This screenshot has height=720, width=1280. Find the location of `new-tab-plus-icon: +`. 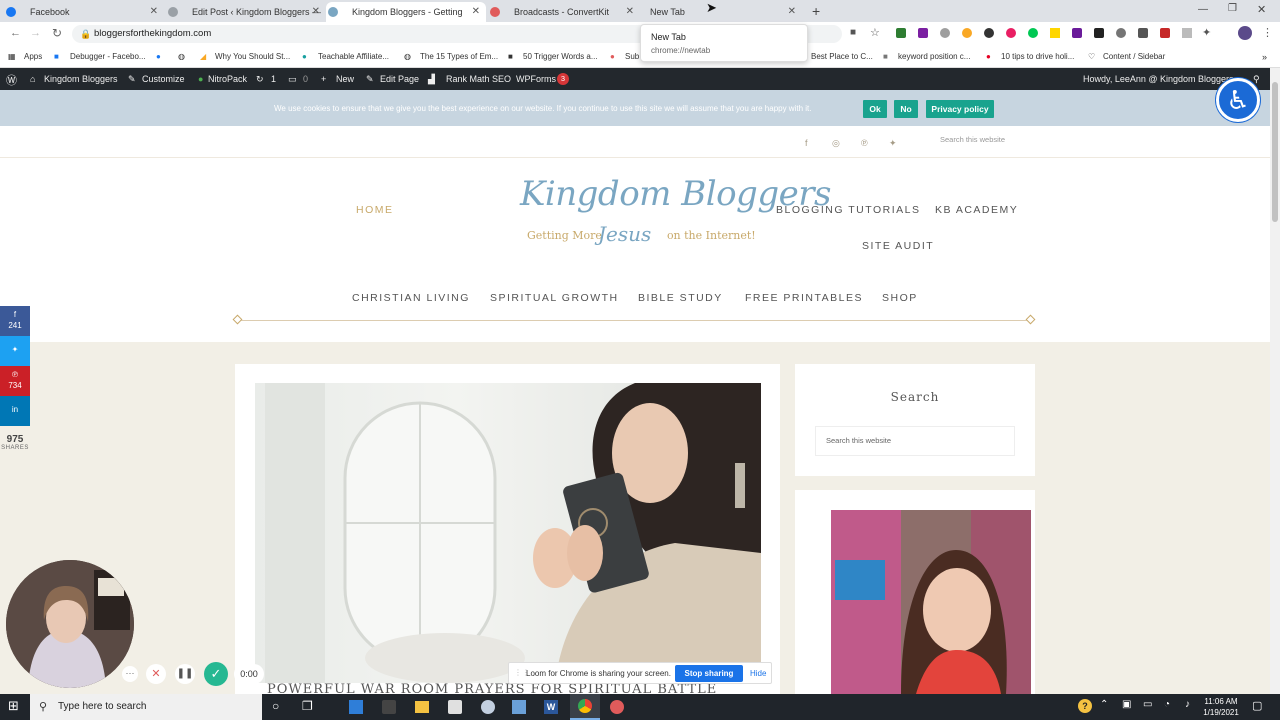

new-tab-plus-icon: + is located at coordinates (816, 11).